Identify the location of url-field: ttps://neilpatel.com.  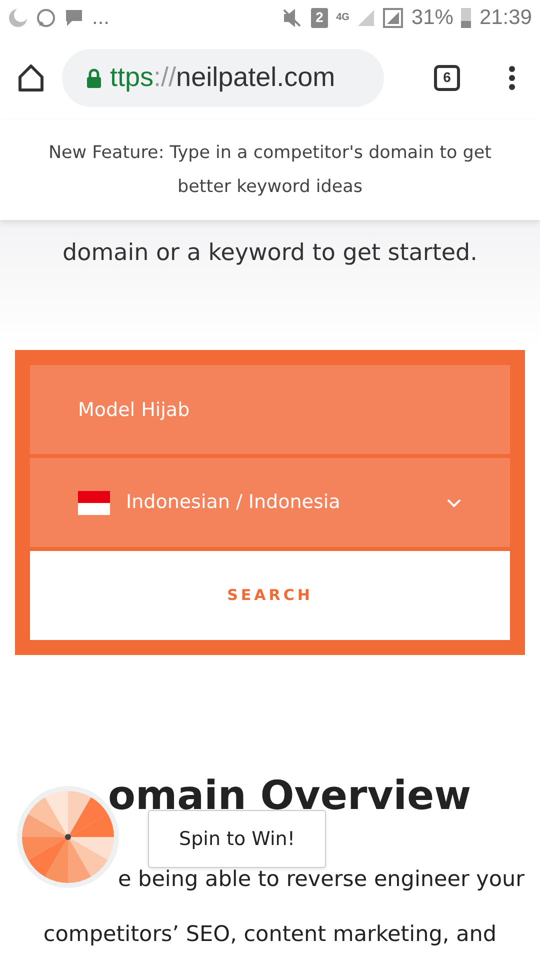
(223, 77).